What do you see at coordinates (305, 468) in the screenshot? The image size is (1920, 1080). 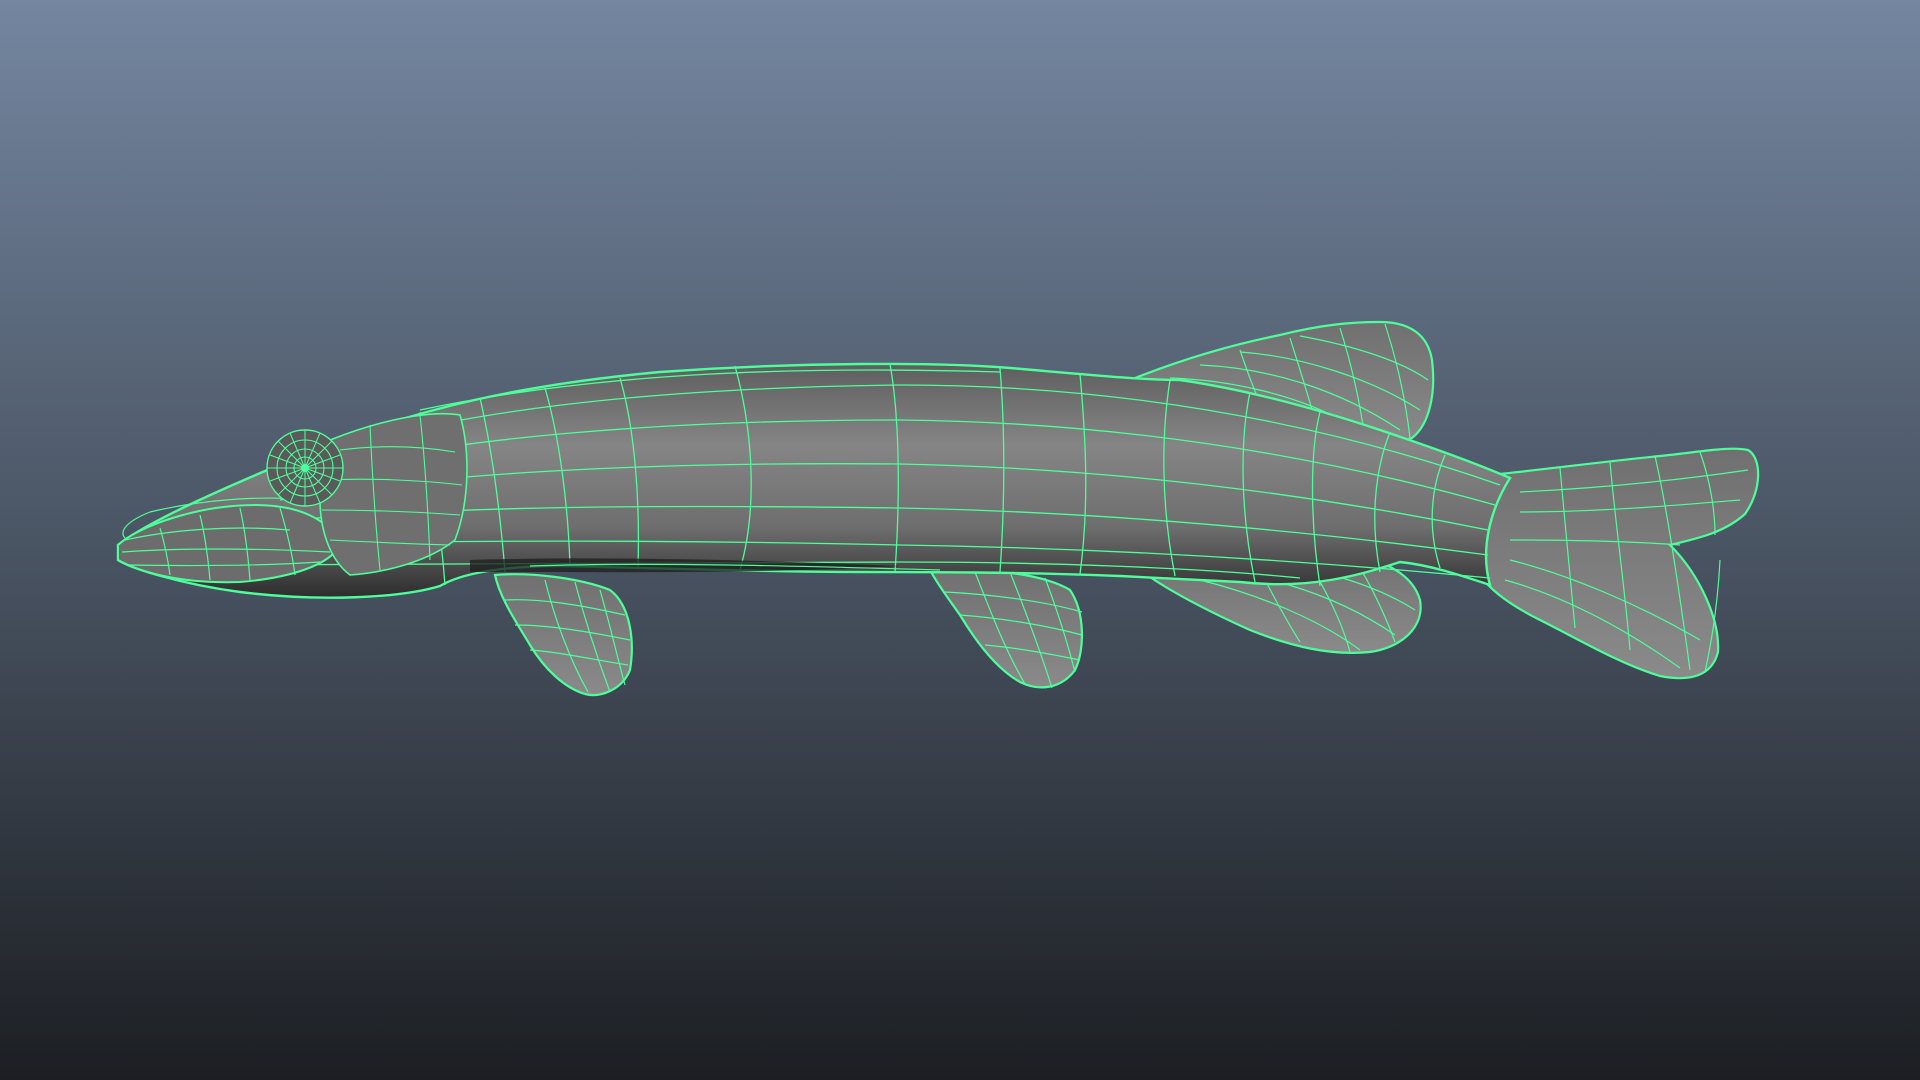 I see `eye` at bounding box center [305, 468].